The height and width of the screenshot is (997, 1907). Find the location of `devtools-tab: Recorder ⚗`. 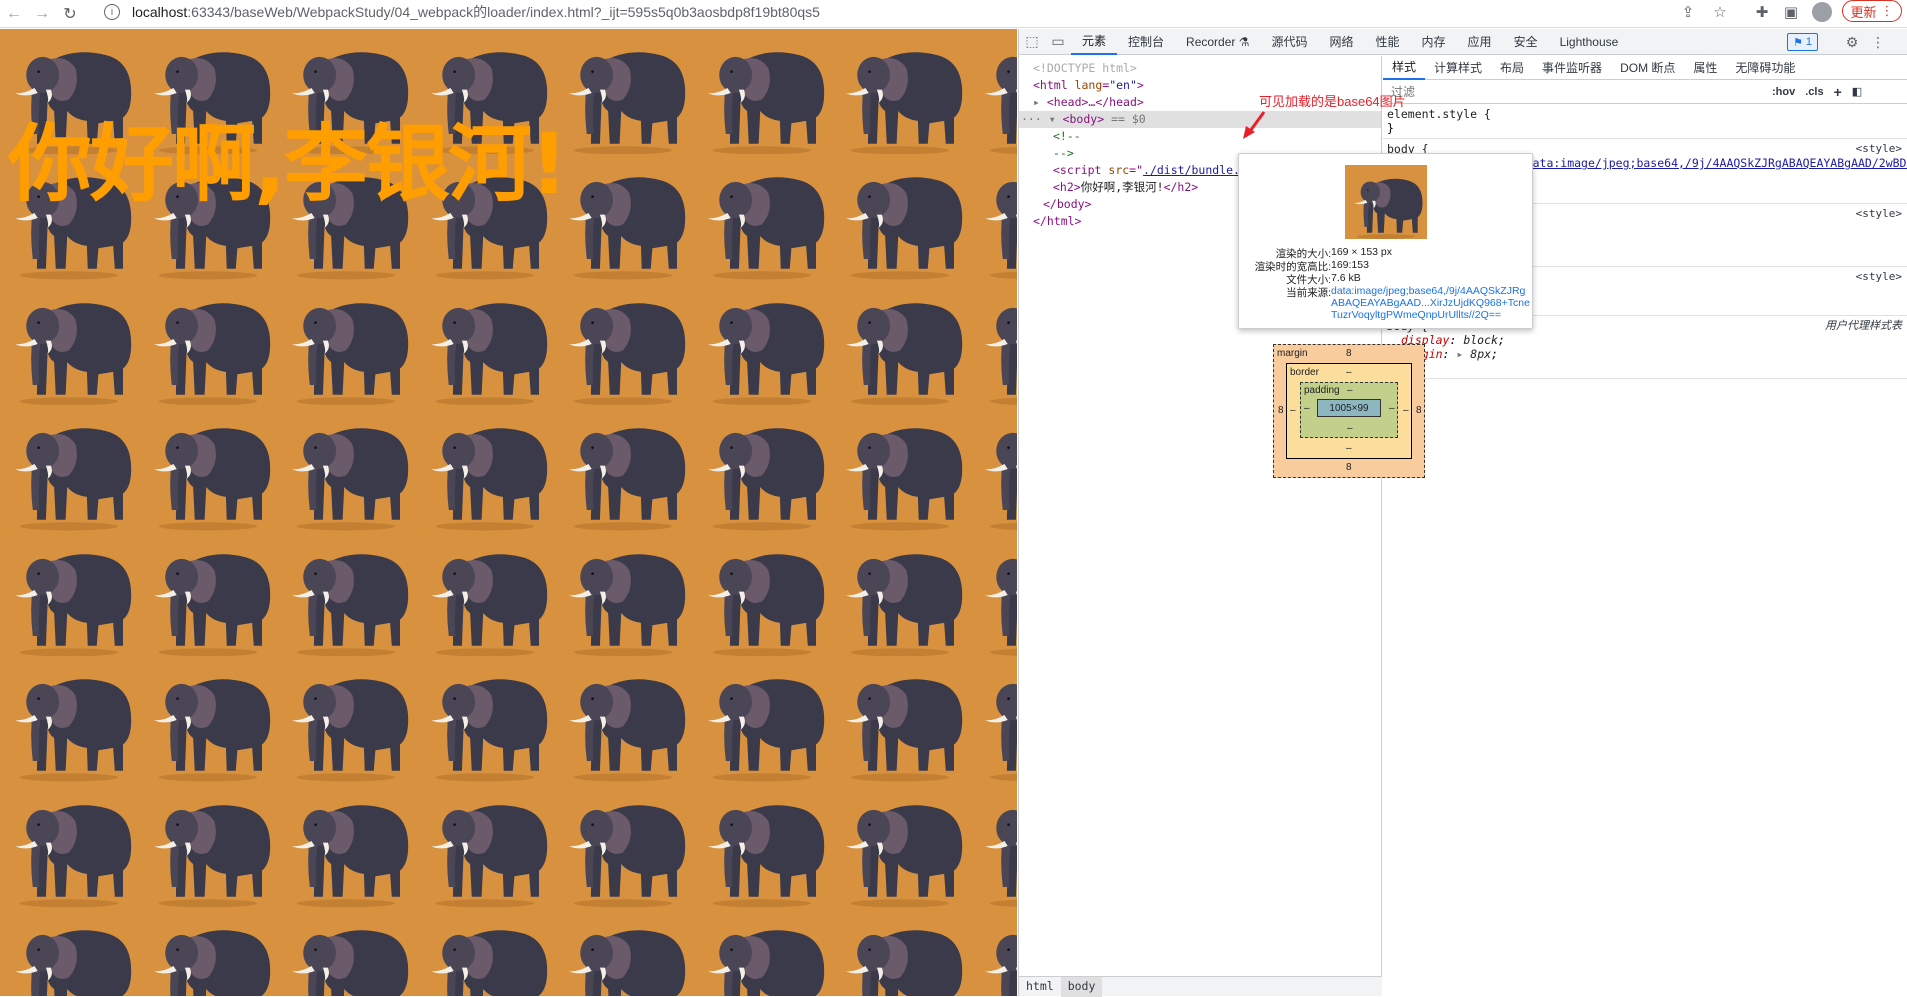

devtools-tab: Recorder ⚗ is located at coordinates (1217, 42).